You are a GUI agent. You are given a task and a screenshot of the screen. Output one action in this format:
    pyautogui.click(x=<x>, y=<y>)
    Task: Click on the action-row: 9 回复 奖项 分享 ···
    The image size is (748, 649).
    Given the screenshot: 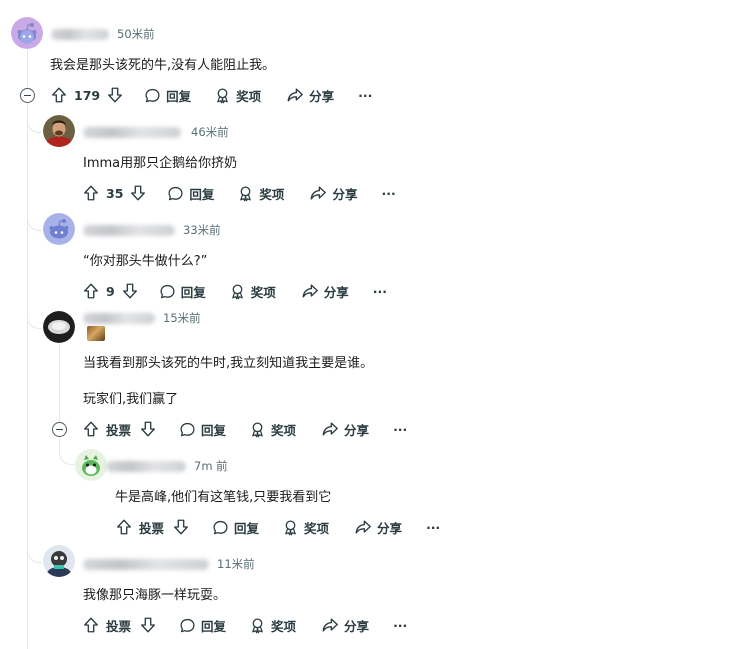 What is the action you would take?
    pyautogui.click(x=234, y=291)
    